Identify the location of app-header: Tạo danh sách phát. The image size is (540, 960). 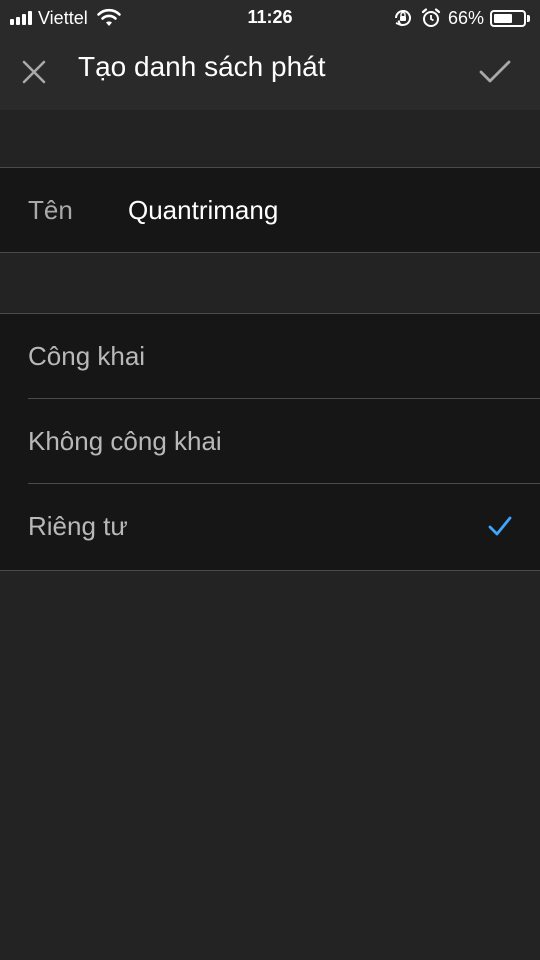
(270, 73).